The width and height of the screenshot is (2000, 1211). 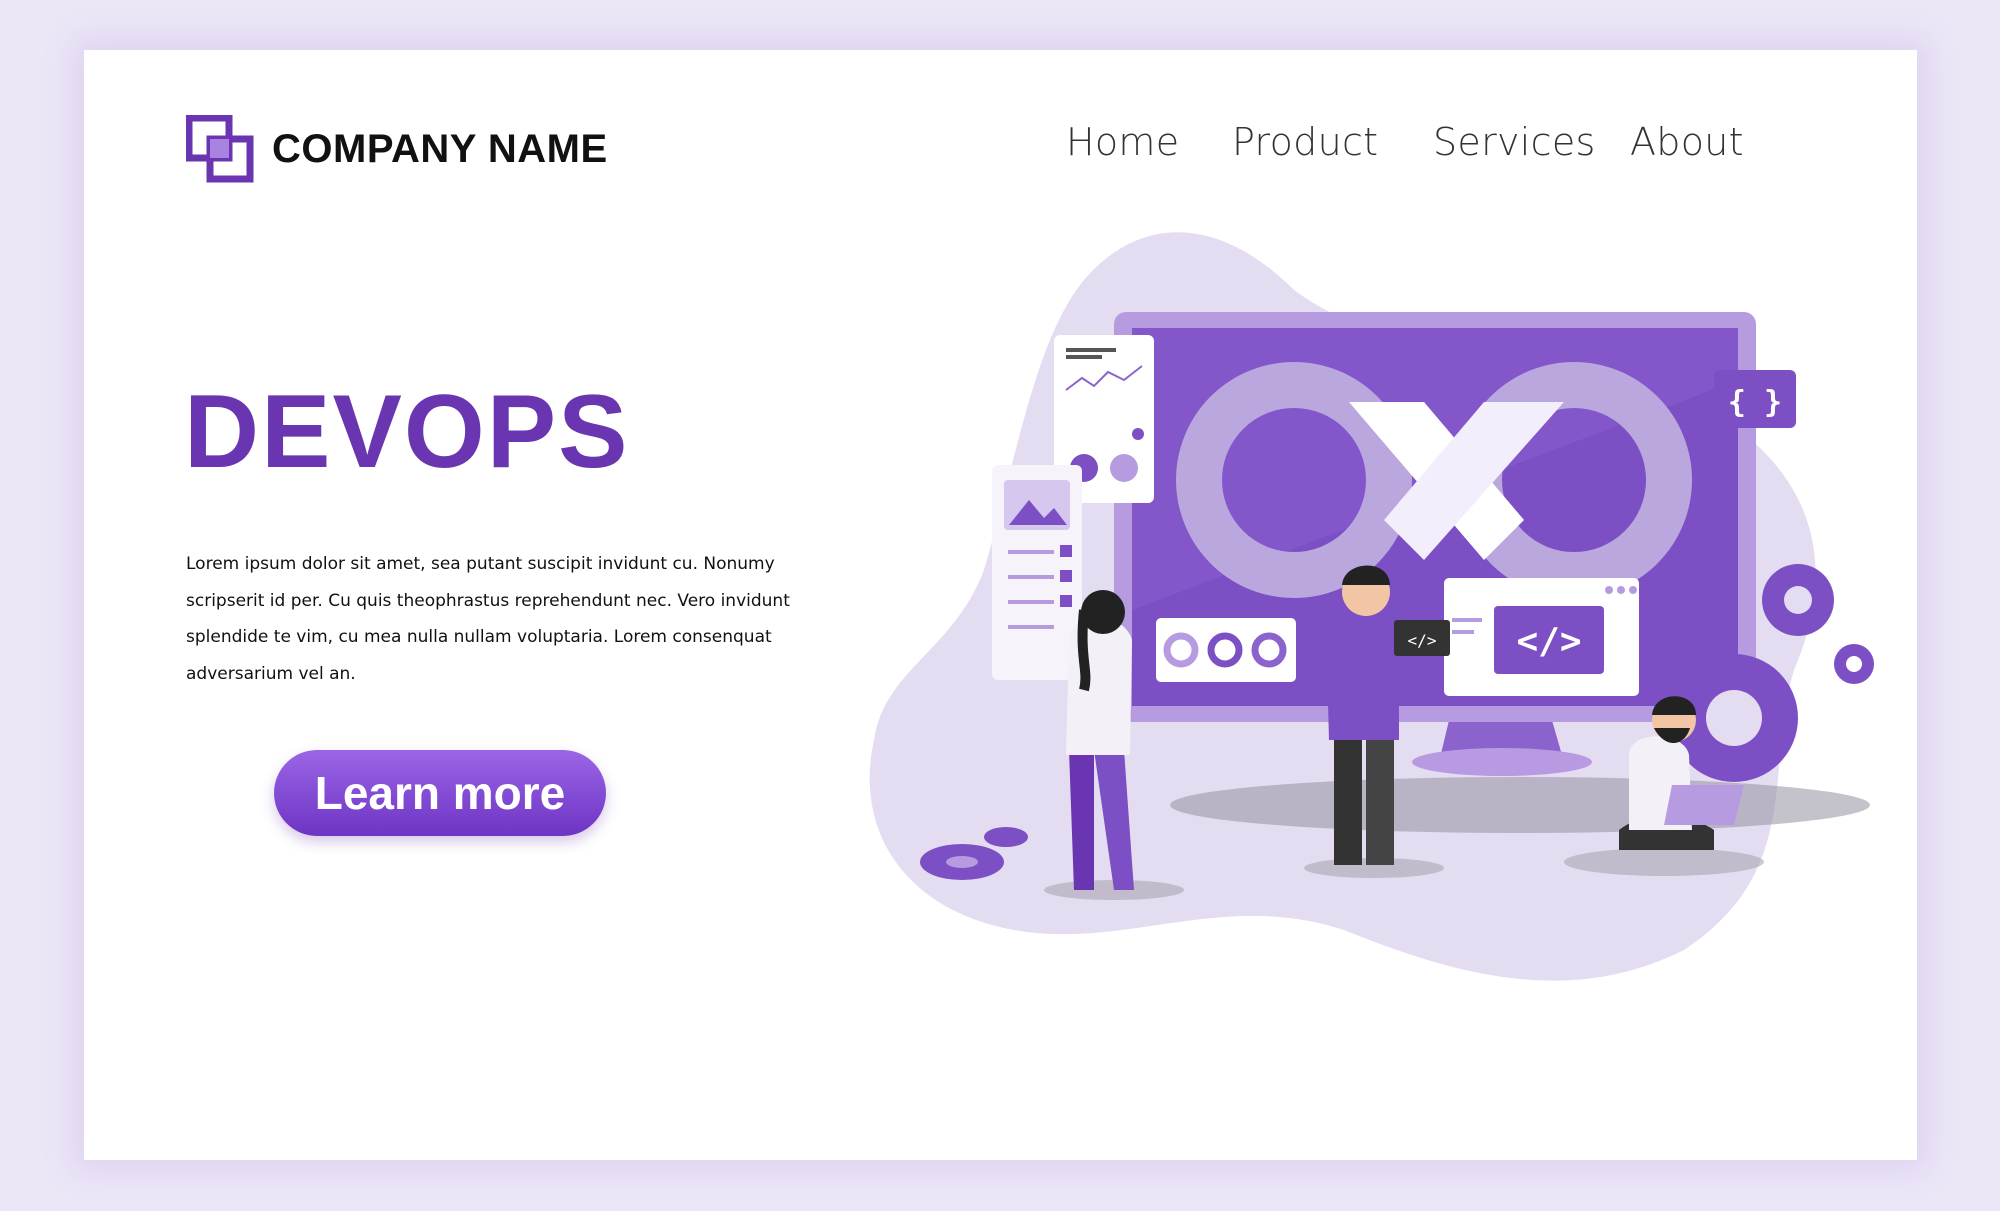 I want to click on sitting-man-shadow, so click(x=1664, y=862).